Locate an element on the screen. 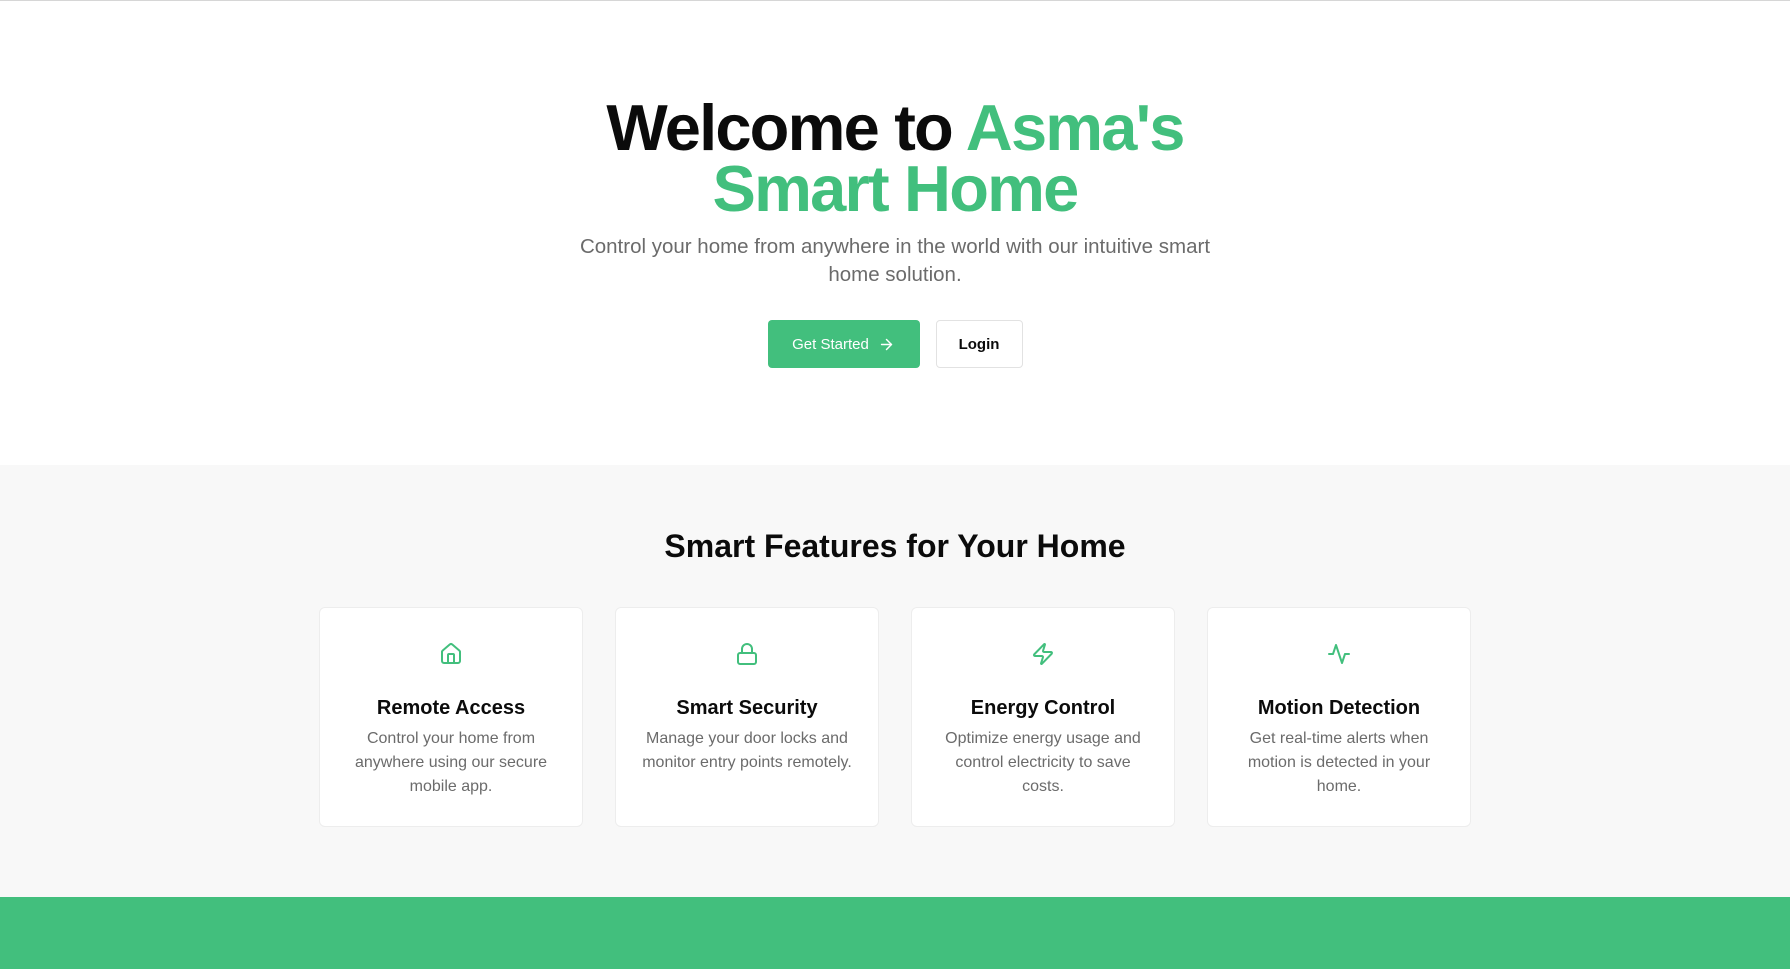  features-title: Smart Features for Your Home is located at coordinates (895, 546).